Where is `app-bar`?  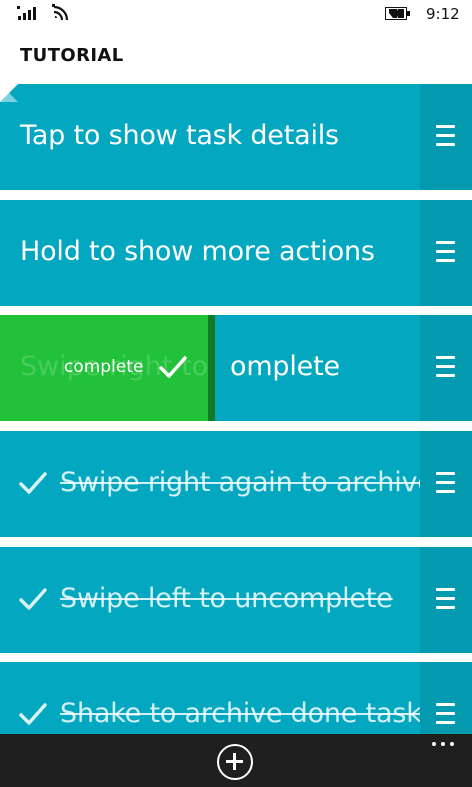
app-bar is located at coordinates (236, 760).